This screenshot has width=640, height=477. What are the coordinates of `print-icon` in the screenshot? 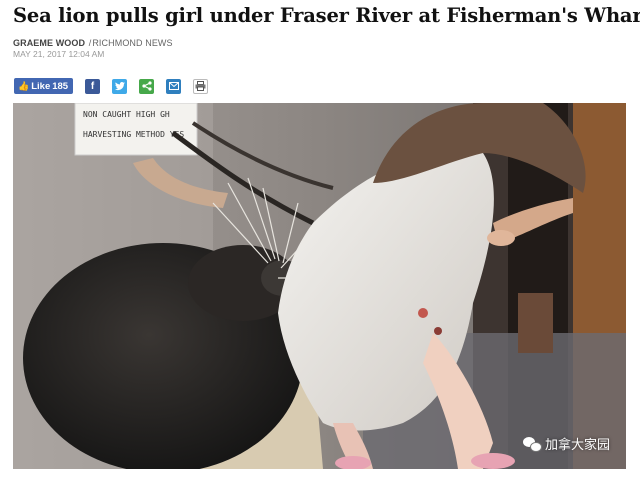 It's located at (201, 86).